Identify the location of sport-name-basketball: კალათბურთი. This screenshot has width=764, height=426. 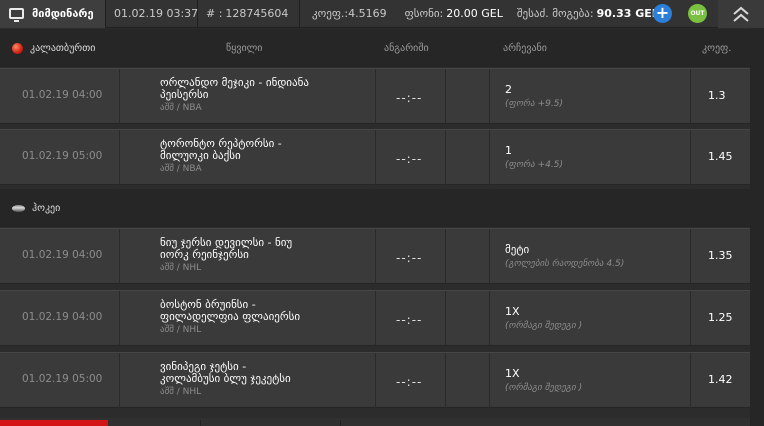
(54, 48).